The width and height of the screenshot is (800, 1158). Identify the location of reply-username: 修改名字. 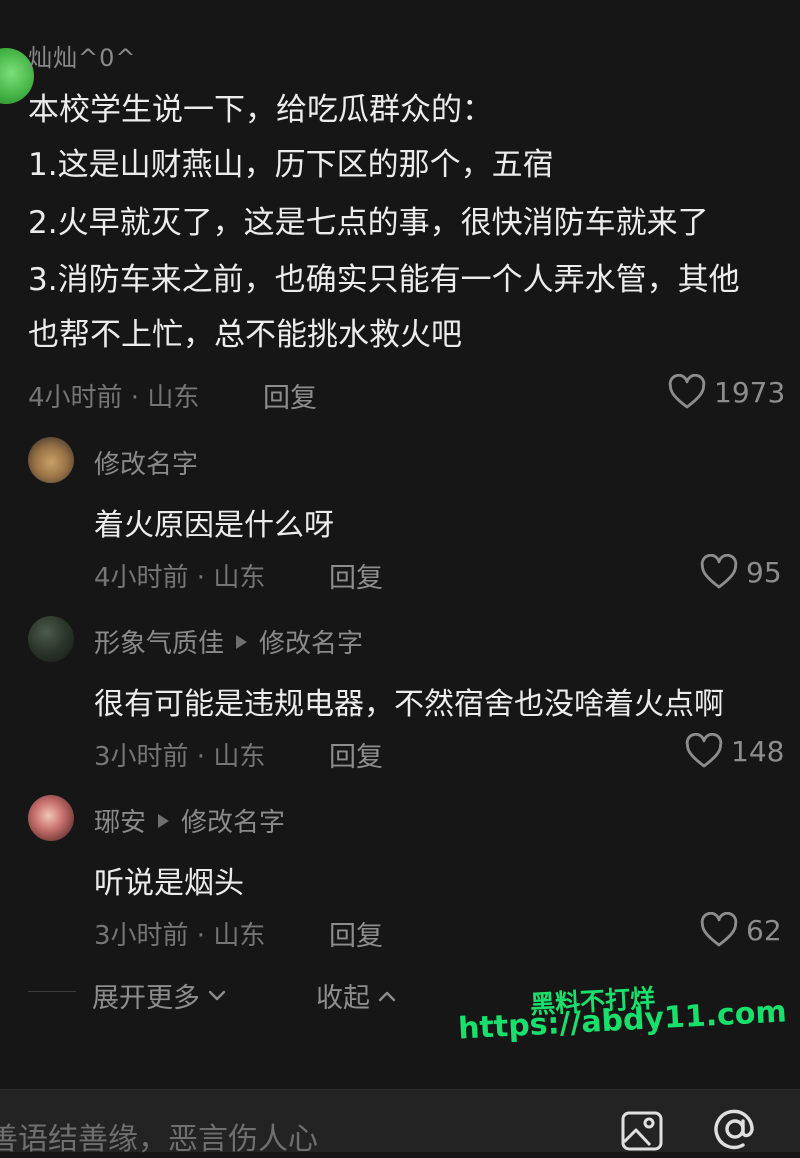
(146, 462).